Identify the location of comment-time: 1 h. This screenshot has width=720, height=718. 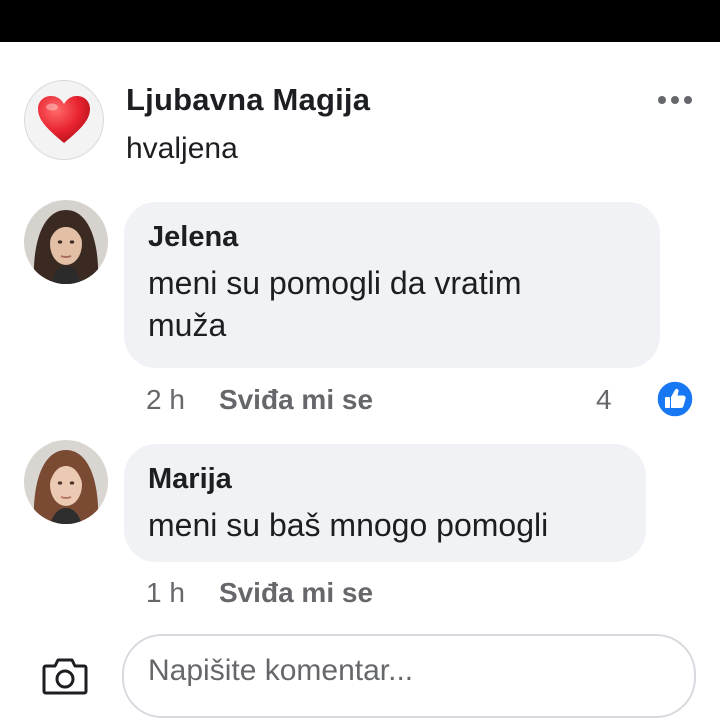
(165, 592).